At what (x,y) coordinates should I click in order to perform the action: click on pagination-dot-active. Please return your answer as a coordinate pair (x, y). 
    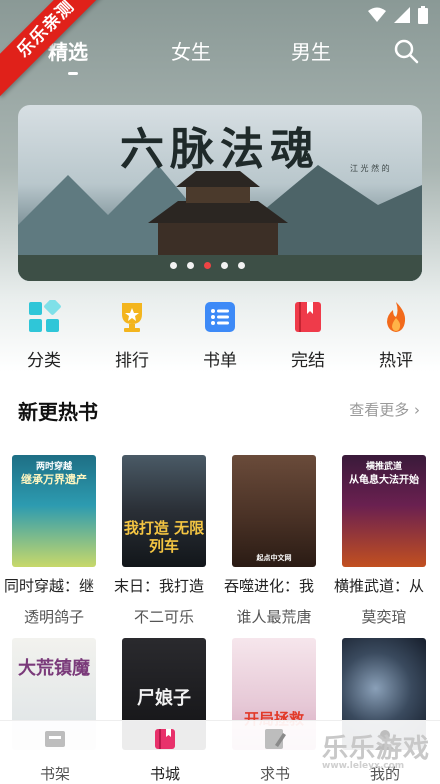
    Looking at the image, I should click on (207, 265).